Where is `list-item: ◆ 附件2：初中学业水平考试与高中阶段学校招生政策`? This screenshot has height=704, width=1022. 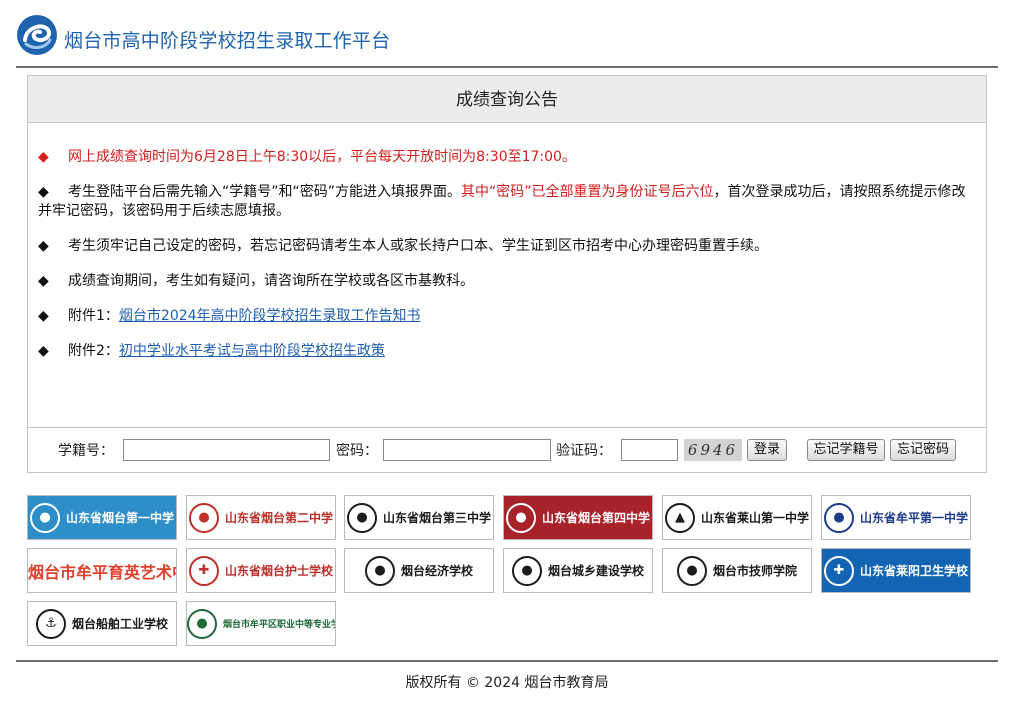
list-item: ◆ 附件2：初中学业水平考试与高中阶段学校招生政策 is located at coordinates (504, 351).